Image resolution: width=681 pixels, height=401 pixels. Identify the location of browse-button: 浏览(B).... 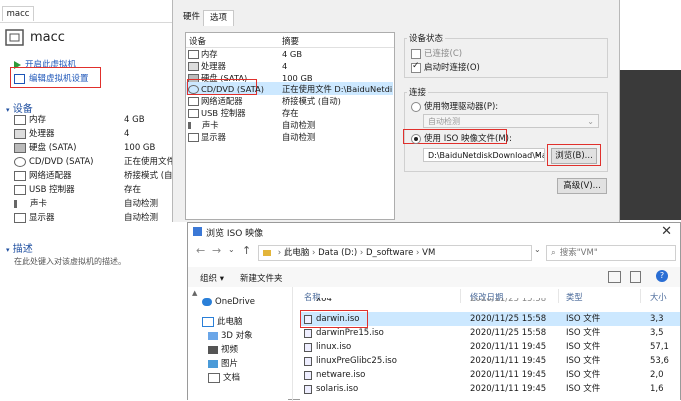
(574, 156).